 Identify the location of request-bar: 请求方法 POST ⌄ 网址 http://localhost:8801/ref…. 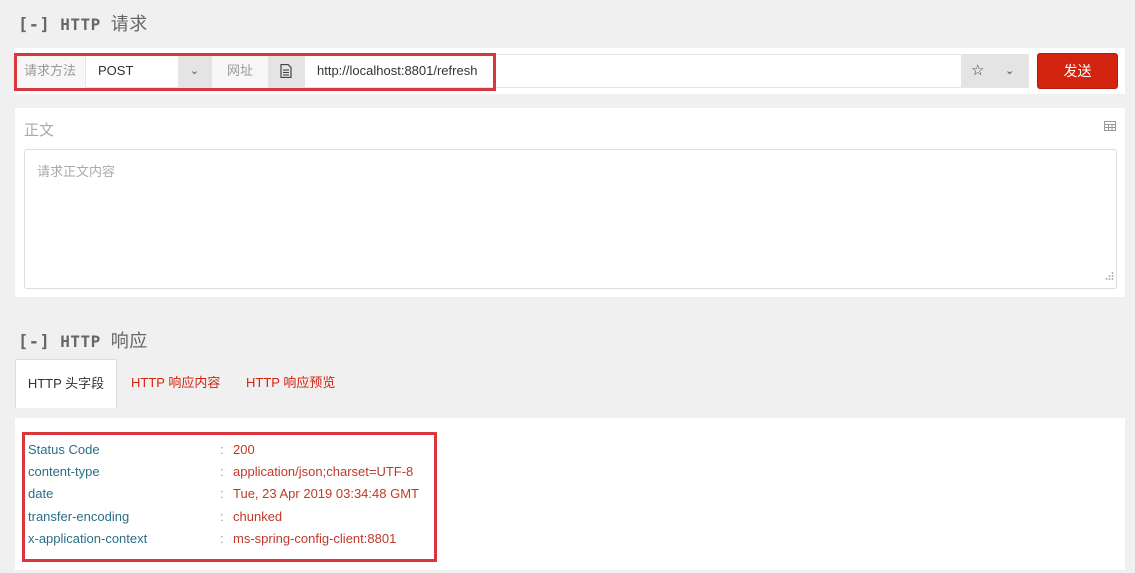
(570, 71).